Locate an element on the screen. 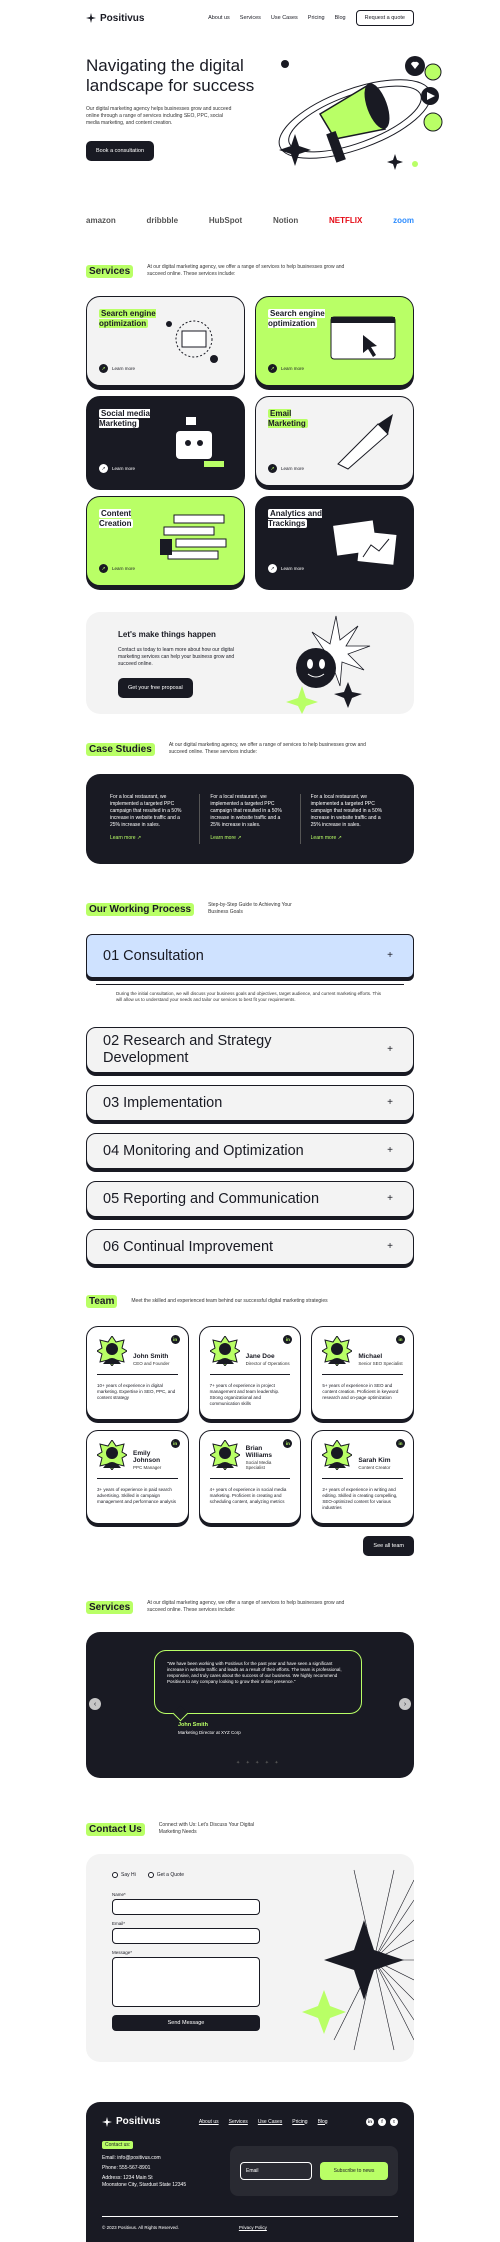  logo-dribbble: dribbble is located at coordinates (162, 220).